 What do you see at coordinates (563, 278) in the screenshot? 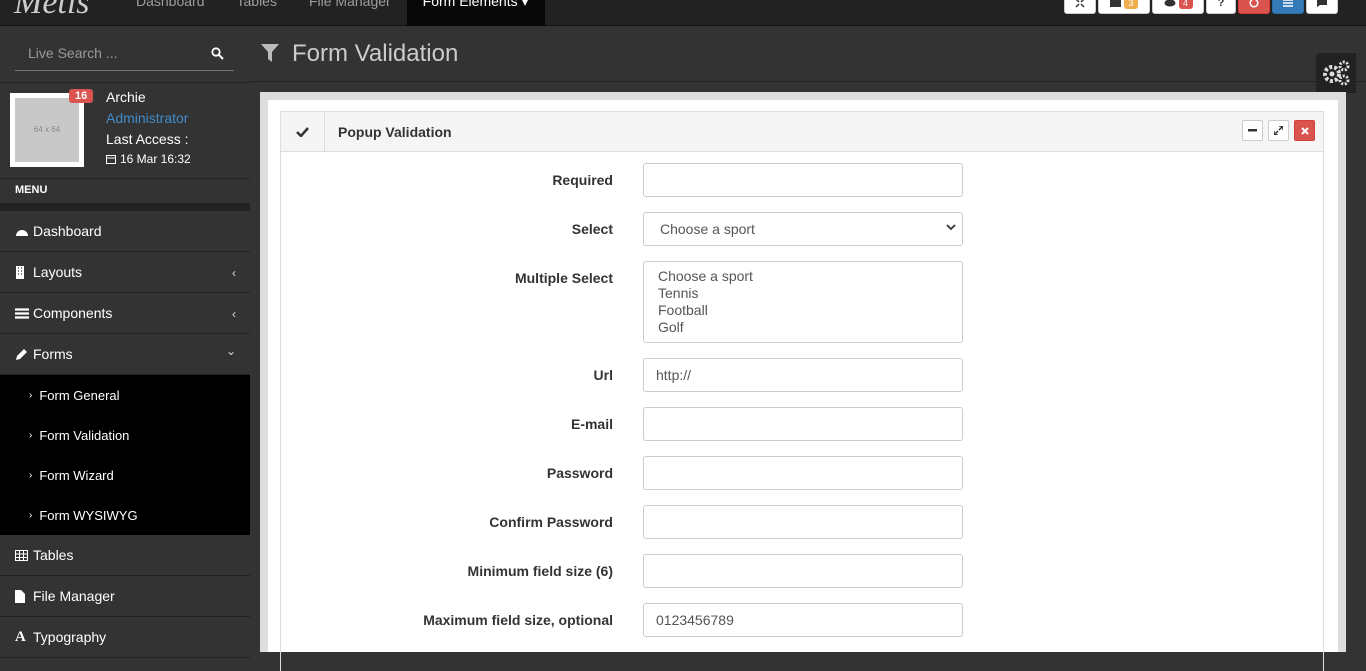
I see `multiple-select-label: Multiple Select` at bounding box center [563, 278].